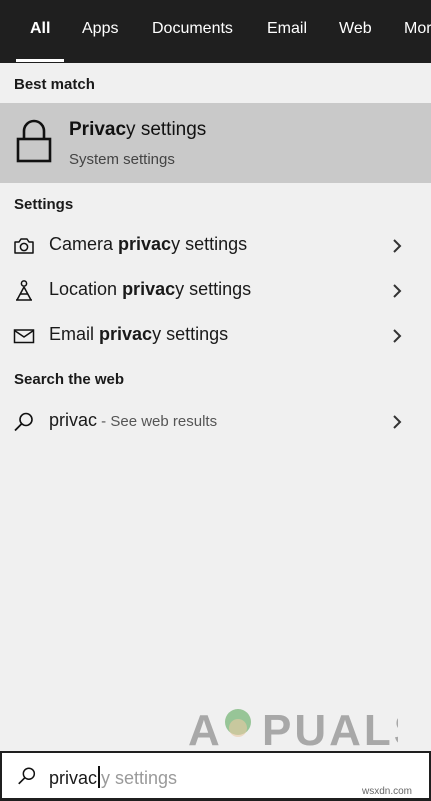  I want to click on tab-all: All, so click(40, 31).